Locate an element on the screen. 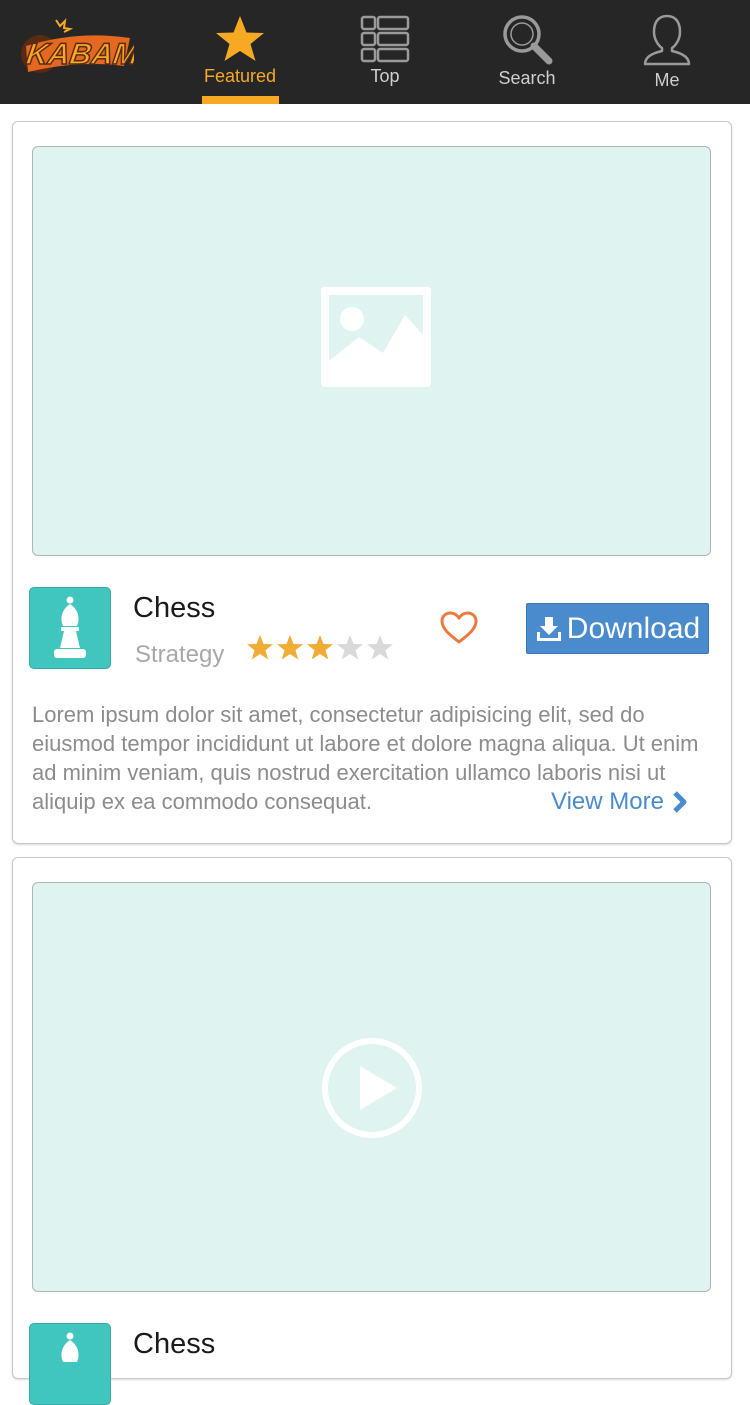 The image size is (750, 1405). user-icon is located at coordinates (667, 40).